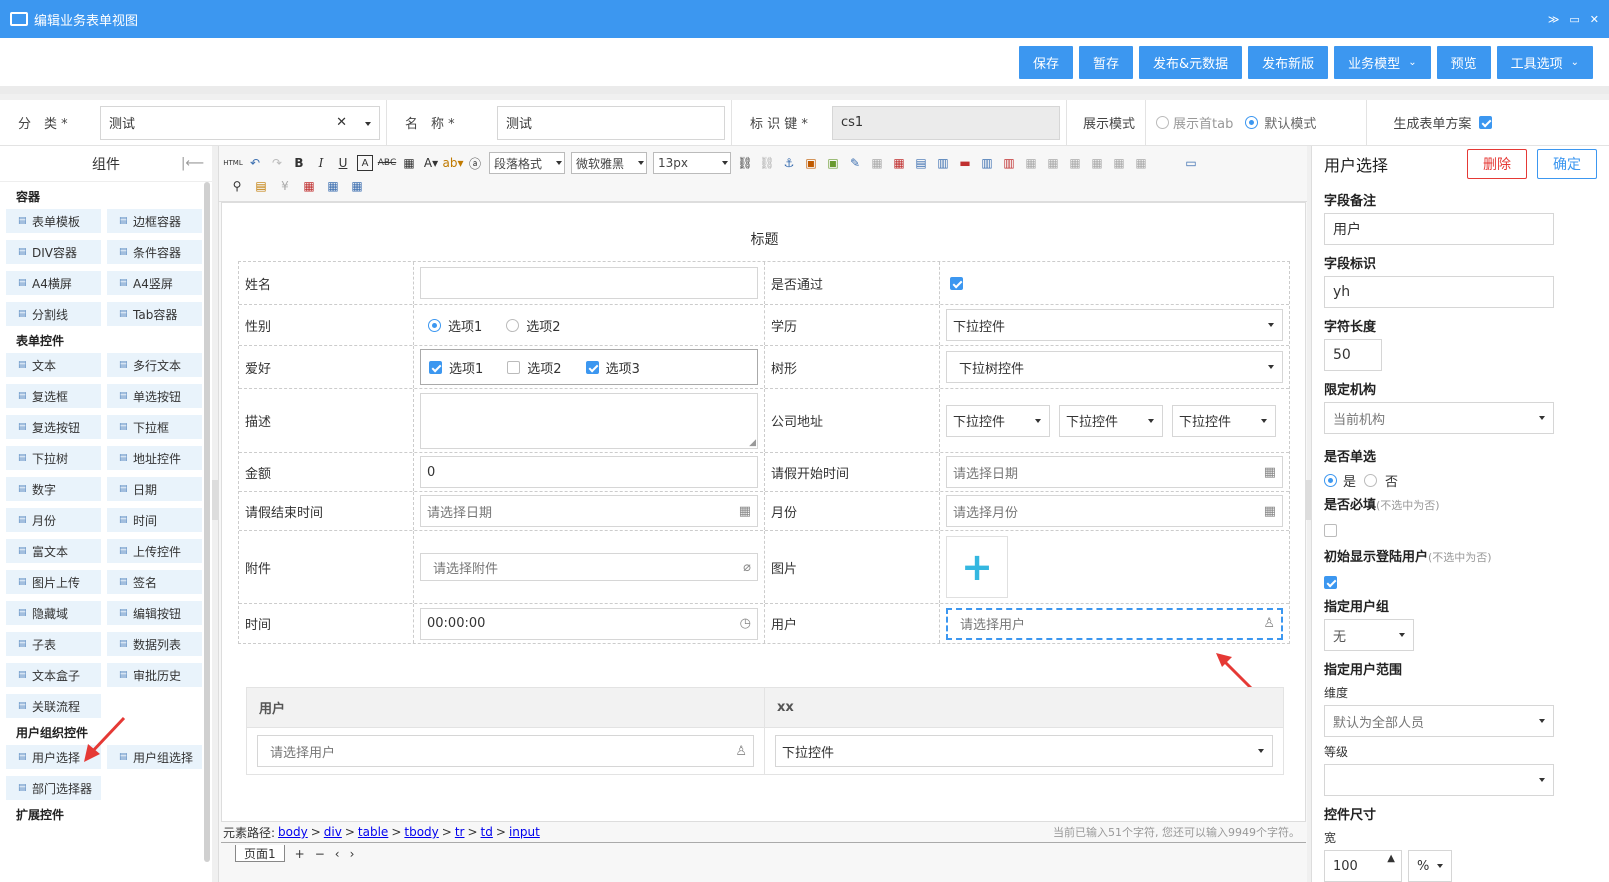 This screenshot has width=1609, height=882. What do you see at coordinates (53, 613) in the screenshot?
I see `component-item: ▤ 隐藏域` at bounding box center [53, 613].